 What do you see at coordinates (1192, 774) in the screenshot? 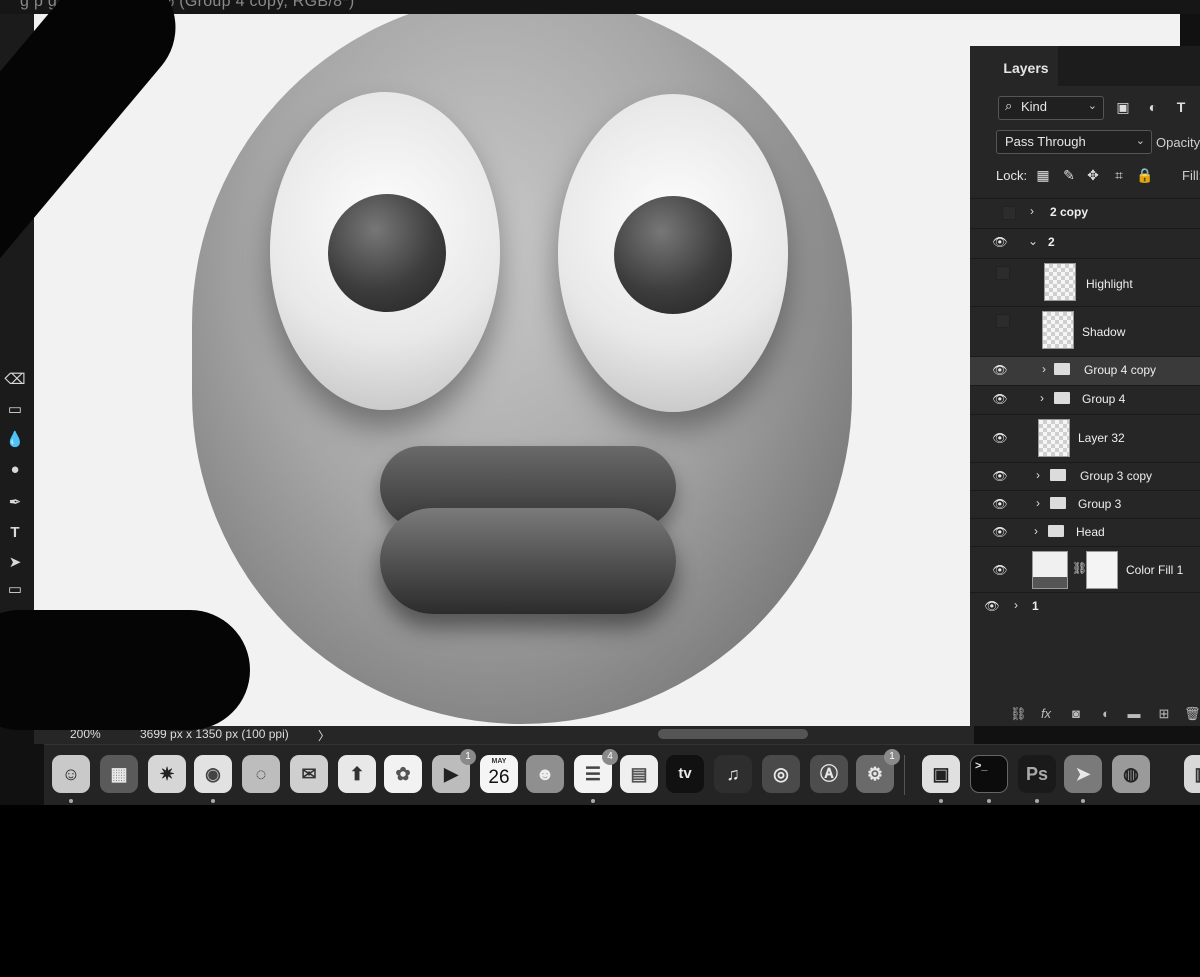
I see `downloads-folder-icon: ▥` at bounding box center [1192, 774].